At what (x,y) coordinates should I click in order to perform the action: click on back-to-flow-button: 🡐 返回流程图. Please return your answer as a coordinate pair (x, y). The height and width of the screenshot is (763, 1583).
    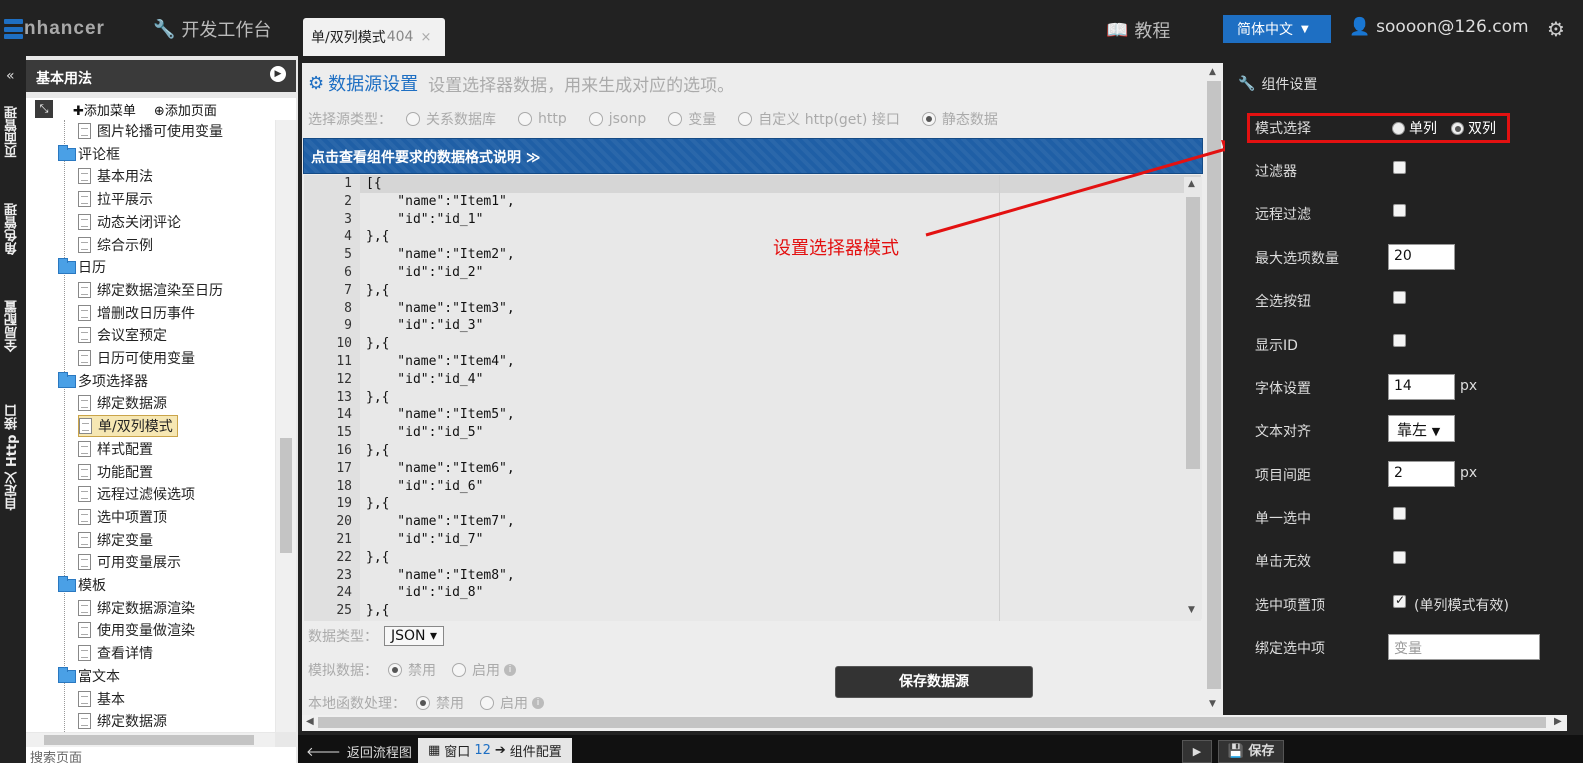
    Looking at the image, I should click on (359, 752).